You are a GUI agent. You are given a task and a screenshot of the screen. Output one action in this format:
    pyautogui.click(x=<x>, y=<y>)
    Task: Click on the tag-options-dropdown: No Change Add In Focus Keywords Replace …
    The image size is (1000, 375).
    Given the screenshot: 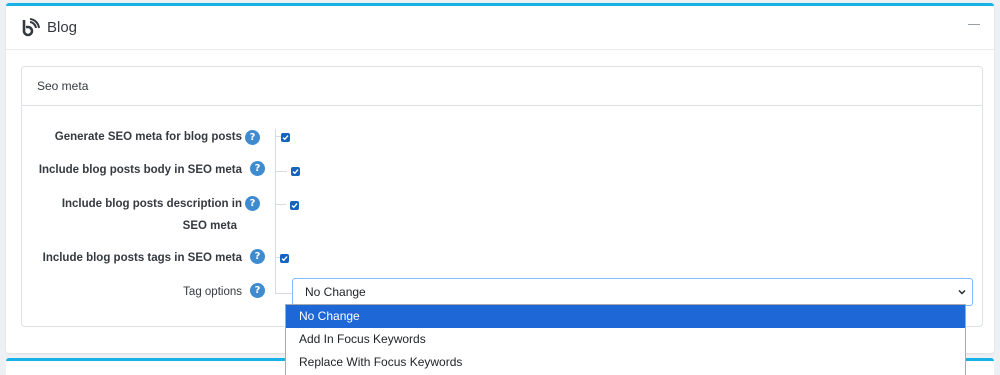 What is the action you would take?
    pyautogui.click(x=625, y=339)
    